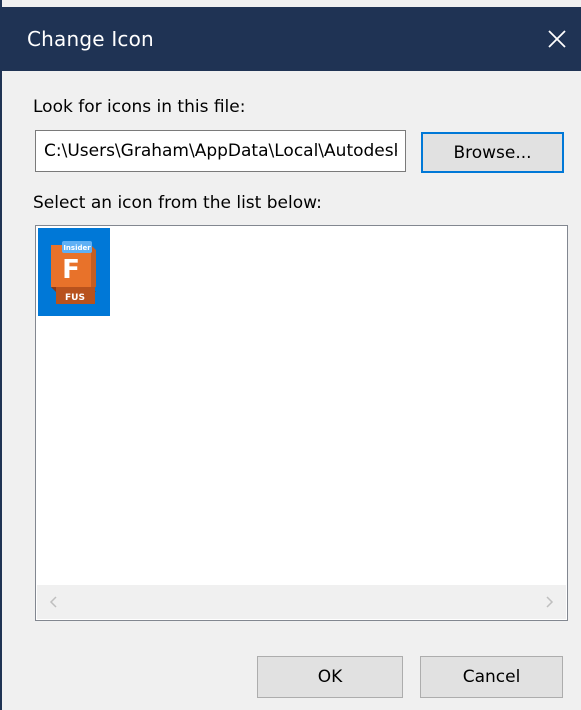 Image resolution: width=581 pixels, height=710 pixels. I want to click on chevron-right-icon, so click(550, 602).